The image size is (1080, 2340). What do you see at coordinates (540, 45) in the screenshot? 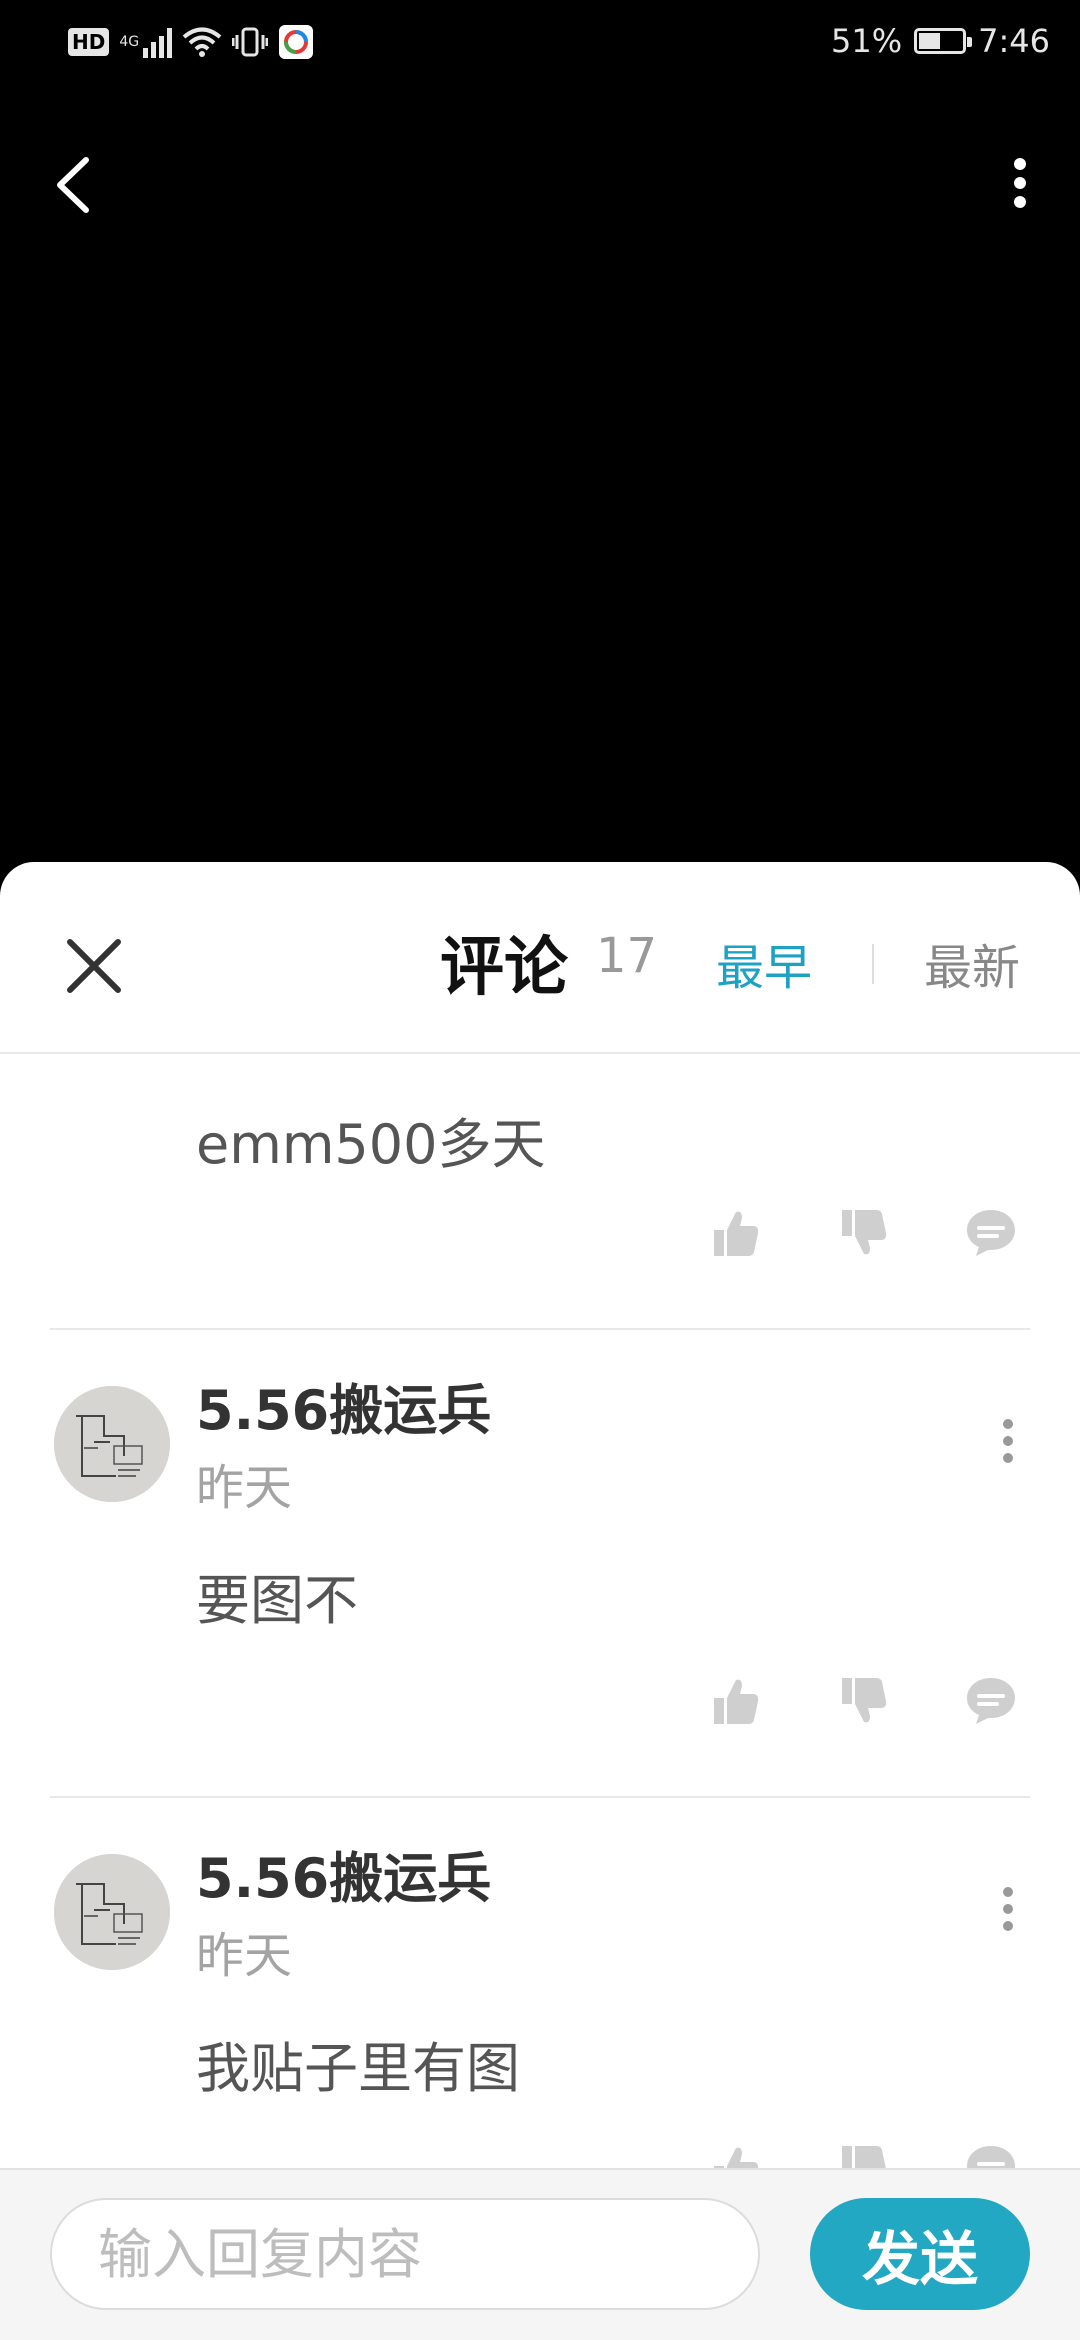
I see `status-bar: HD 4G 51% 7:46` at bounding box center [540, 45].